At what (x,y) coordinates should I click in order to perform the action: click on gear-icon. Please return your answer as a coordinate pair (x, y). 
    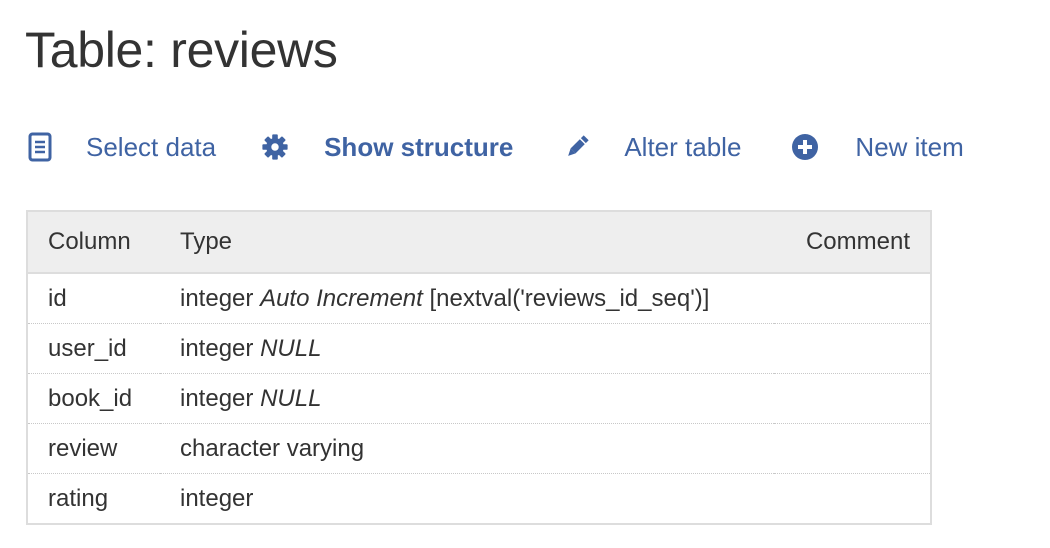
    Looking at the image, I should click on (275, 147).